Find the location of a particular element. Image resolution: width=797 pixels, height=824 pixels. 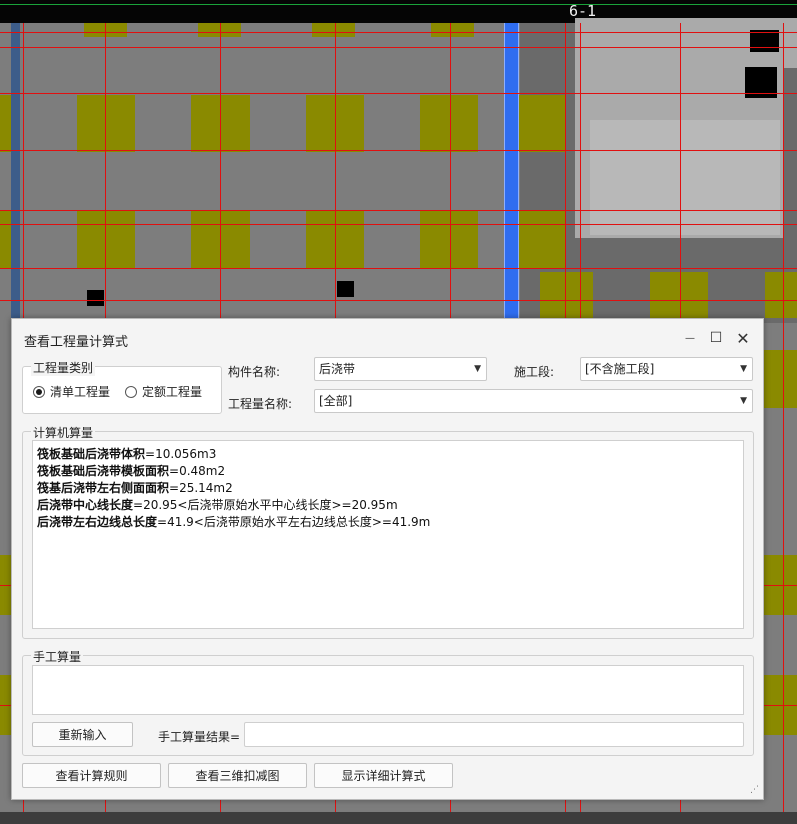

calc-line: 后浇带左右边线总长度=41.9<后浇带原始水平左右边线总长度>=41.9m is located at coordinates (388, 522).